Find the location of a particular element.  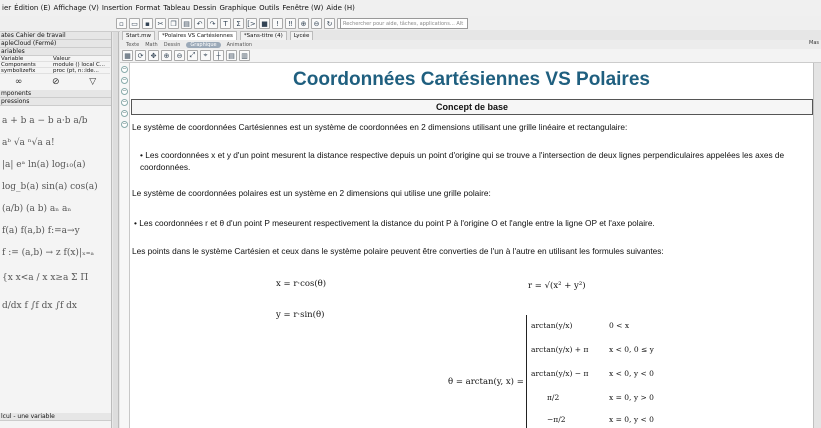

palette-row: |a| eᵃ ln(a) log₁₀(a) is located at coordinates (55, 165).